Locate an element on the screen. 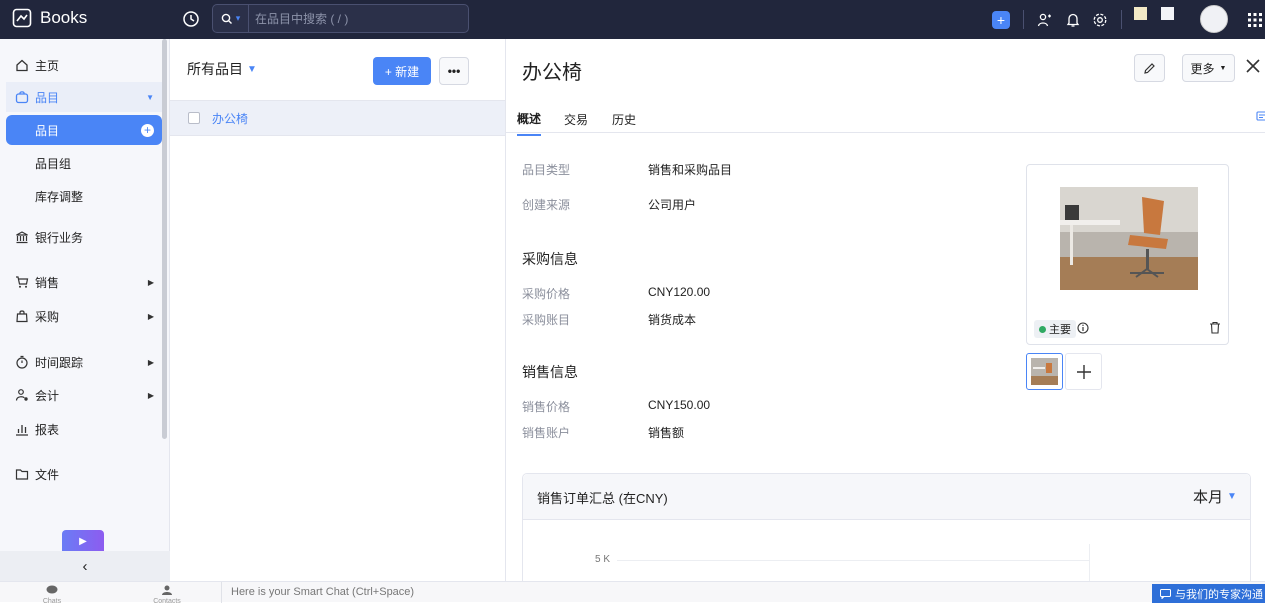 The width and height of the screenshot is (1265, 606). summary-title: 销售订单汇总 (在CNY) is located at coordinates (602, 498).